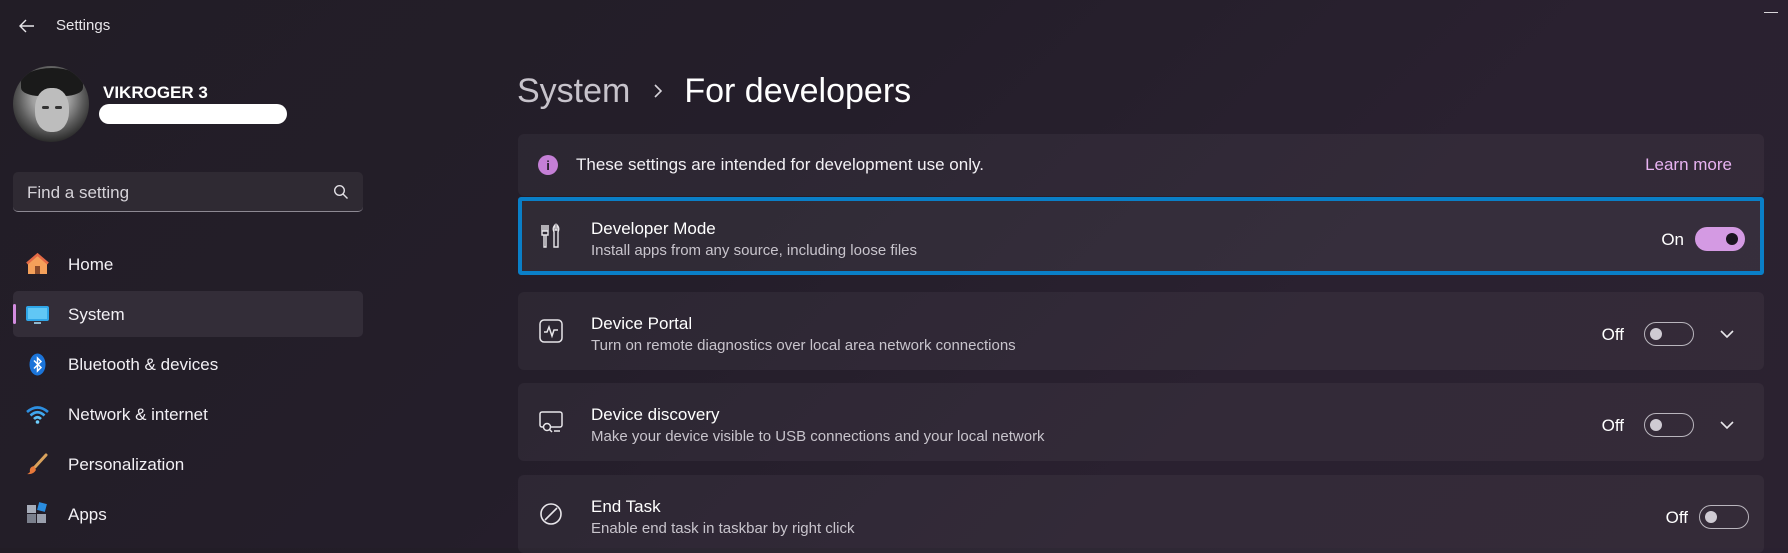 This screenshot has width=1788, height=553. What do you see at coordinates (193, 114) in the screenshot?
I see `user-email-redacted` at bounding box center [193, 114].